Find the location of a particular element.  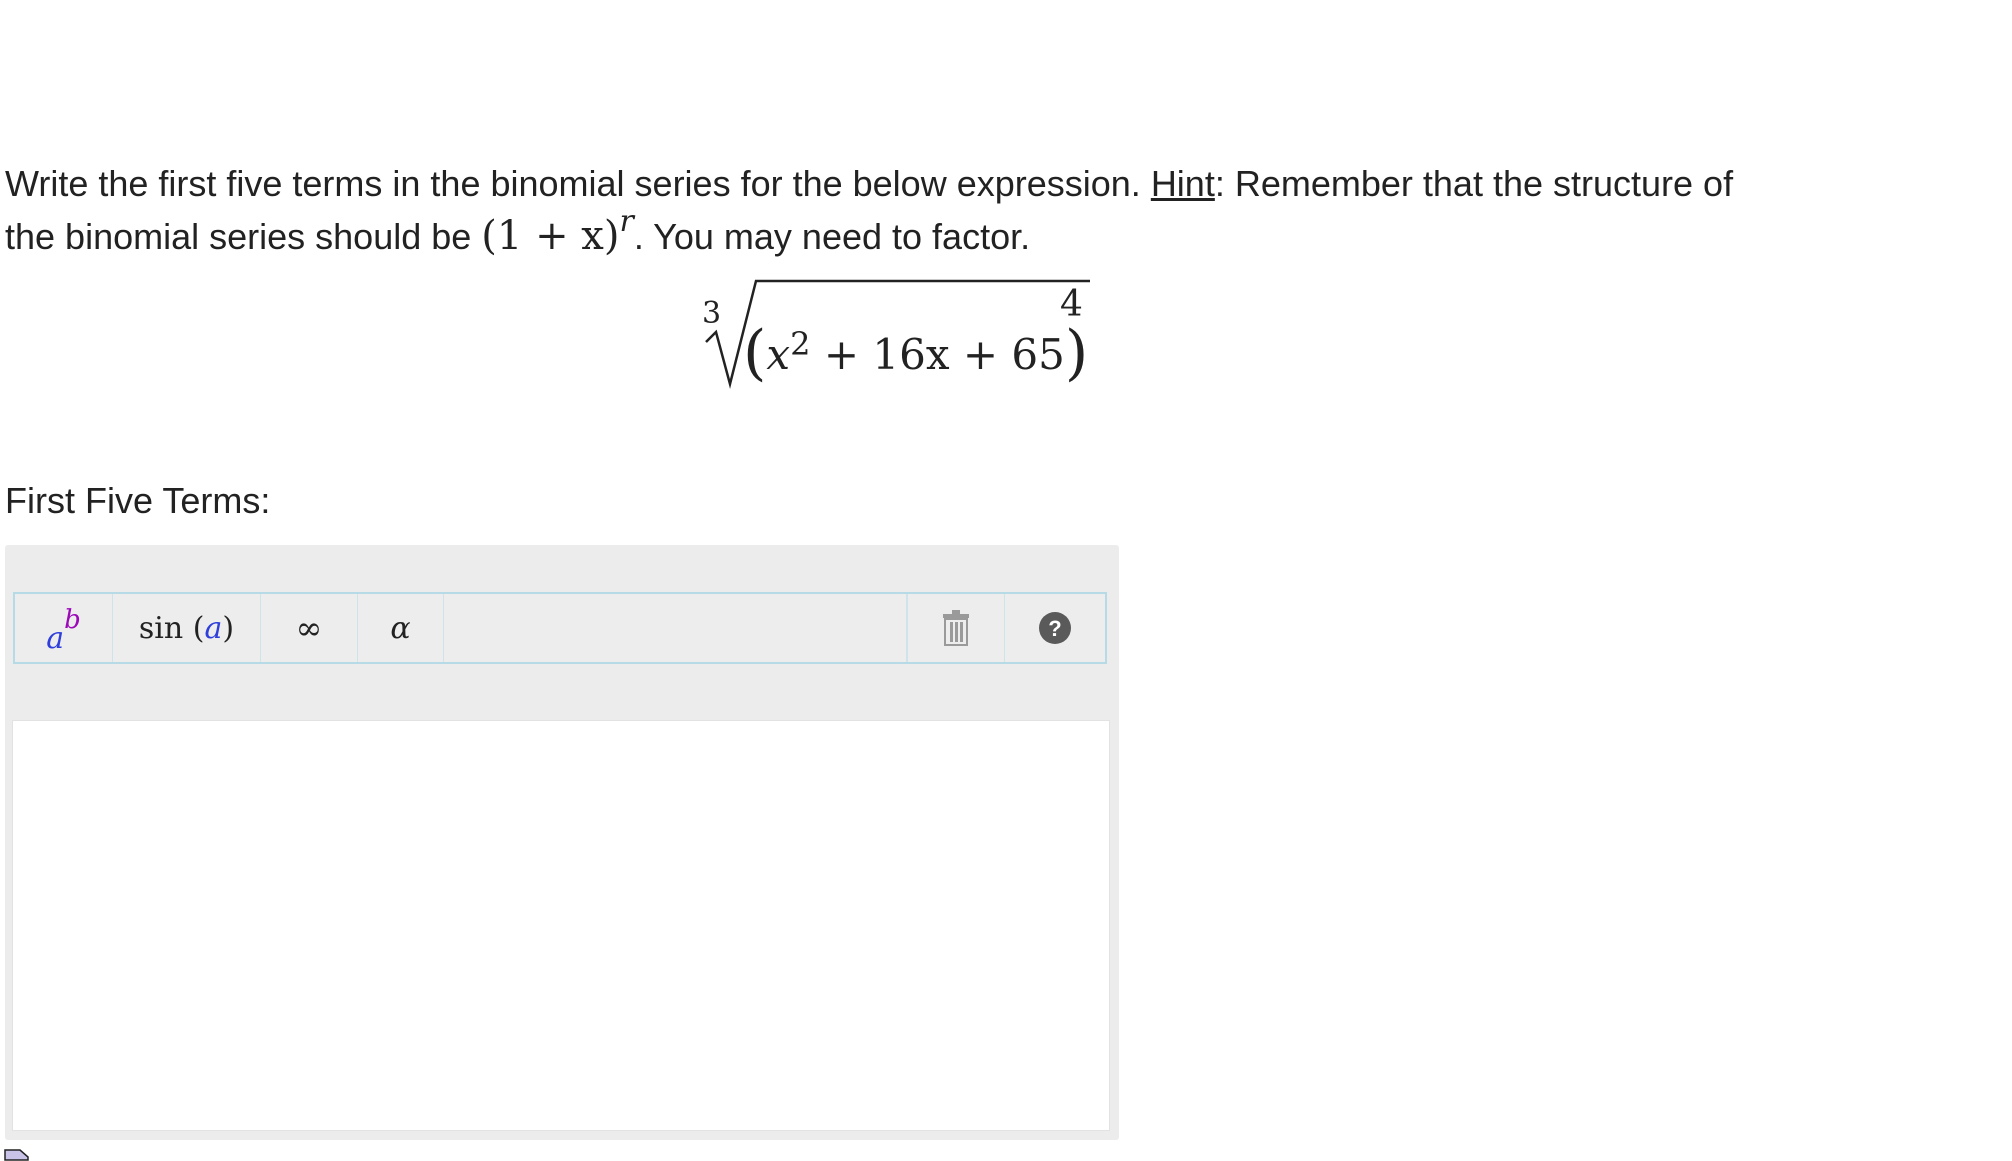

toolbar-spacer is located at coordinates (675, 628).